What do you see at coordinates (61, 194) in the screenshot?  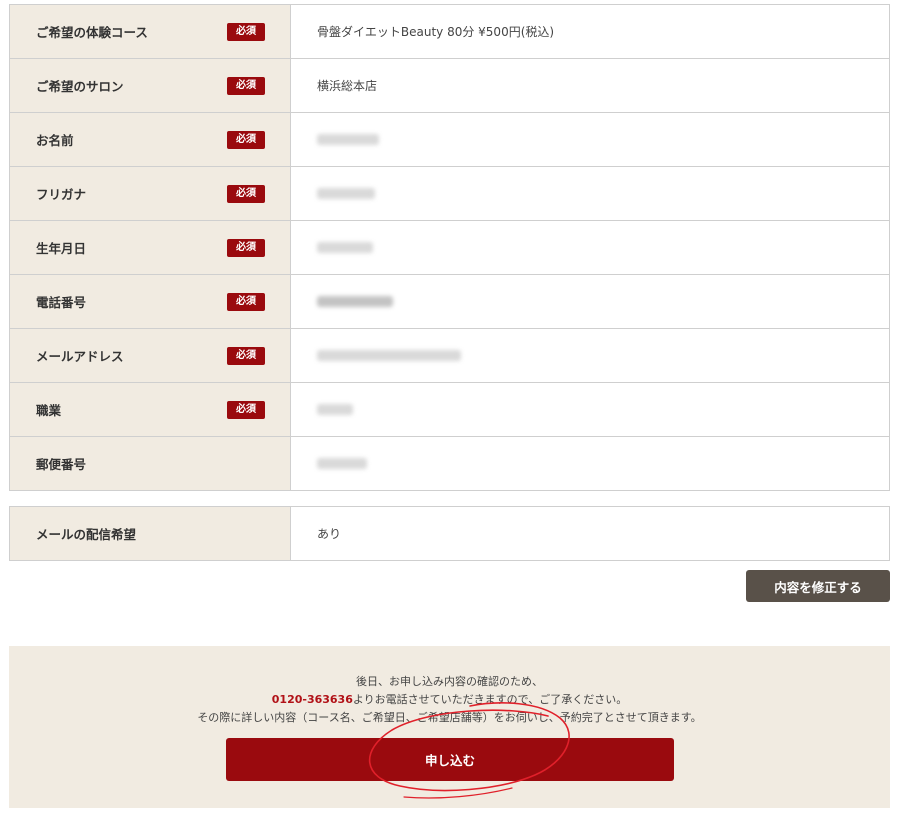 I see `field-label: フリガナ` at bounding box center [61, 194].